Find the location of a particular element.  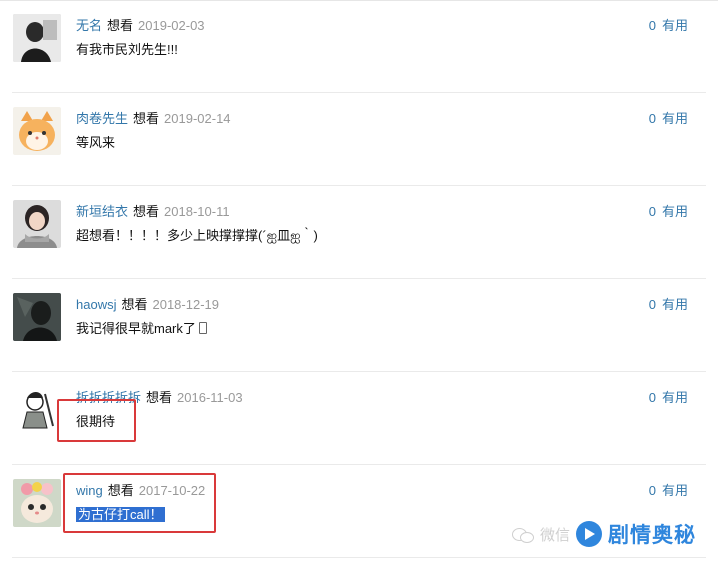

comment-date: 2019-02-03 is located at coordinates (171, 25).